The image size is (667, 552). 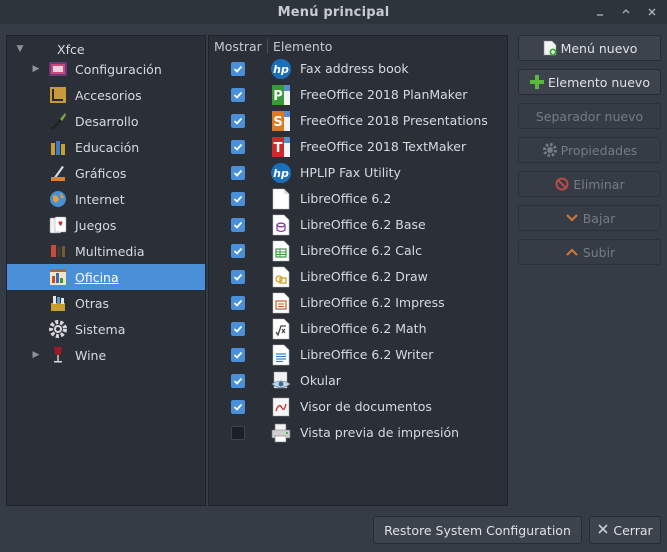 What do you see at coordinates (358, 95) in the screenshot?
I see `list-item: P FreeOffice 2018 PlanMaker` at bounding box center [358, 95].